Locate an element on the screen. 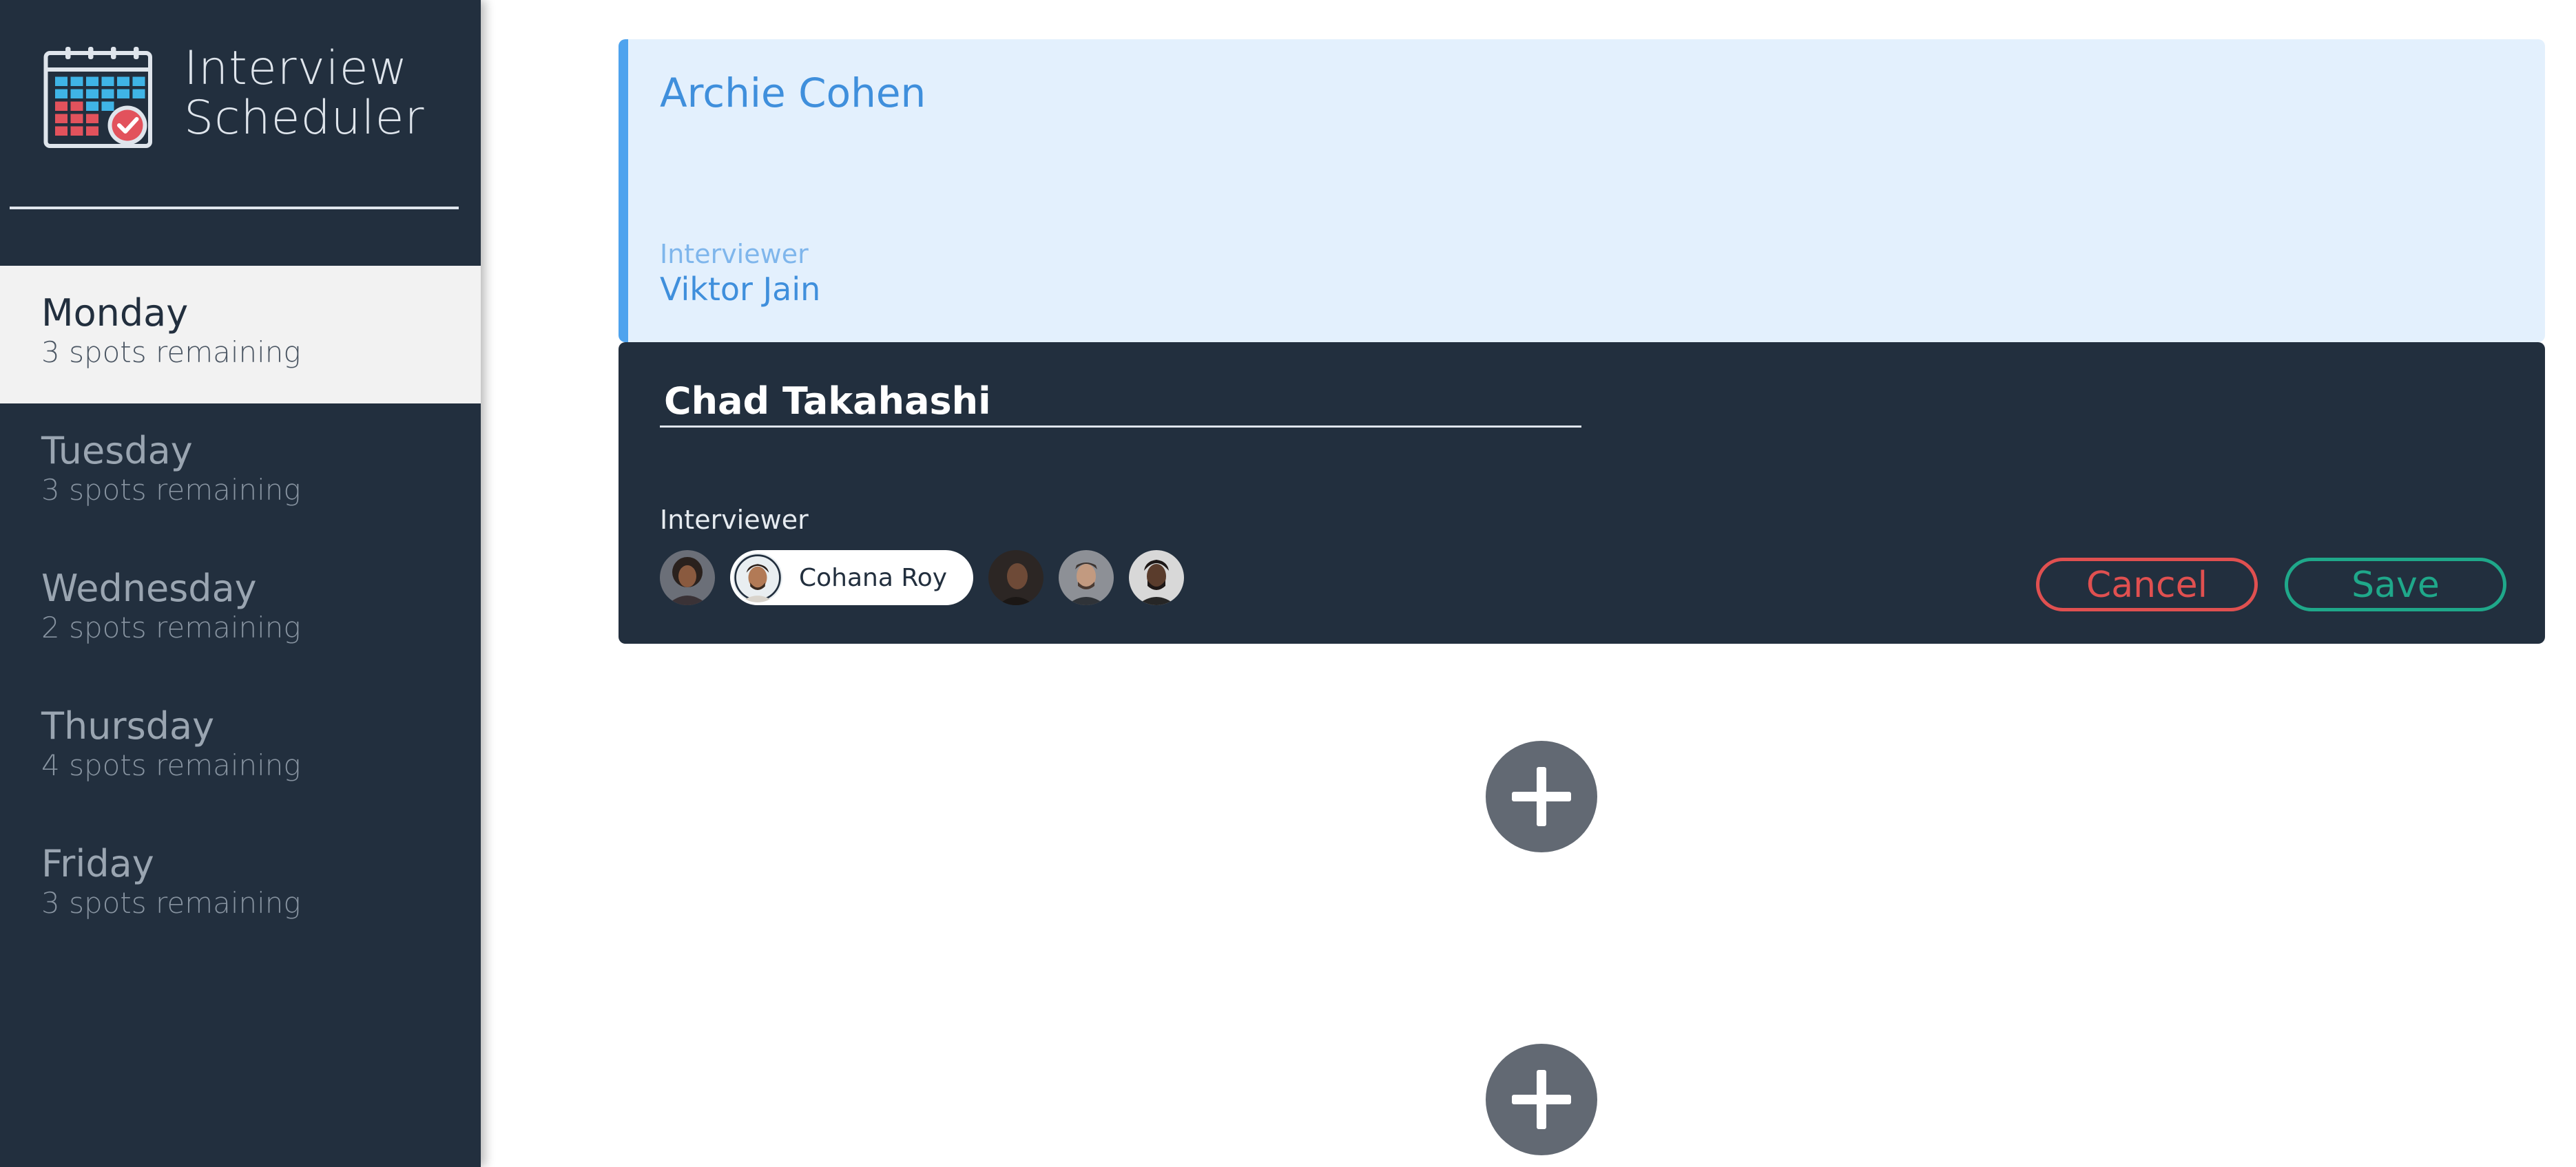 Image resolution: width=2576 pixels, height=1167 pixels. day-item-wednesday: Wednesday 2 spots remaining is located at coordinates (240, 610).